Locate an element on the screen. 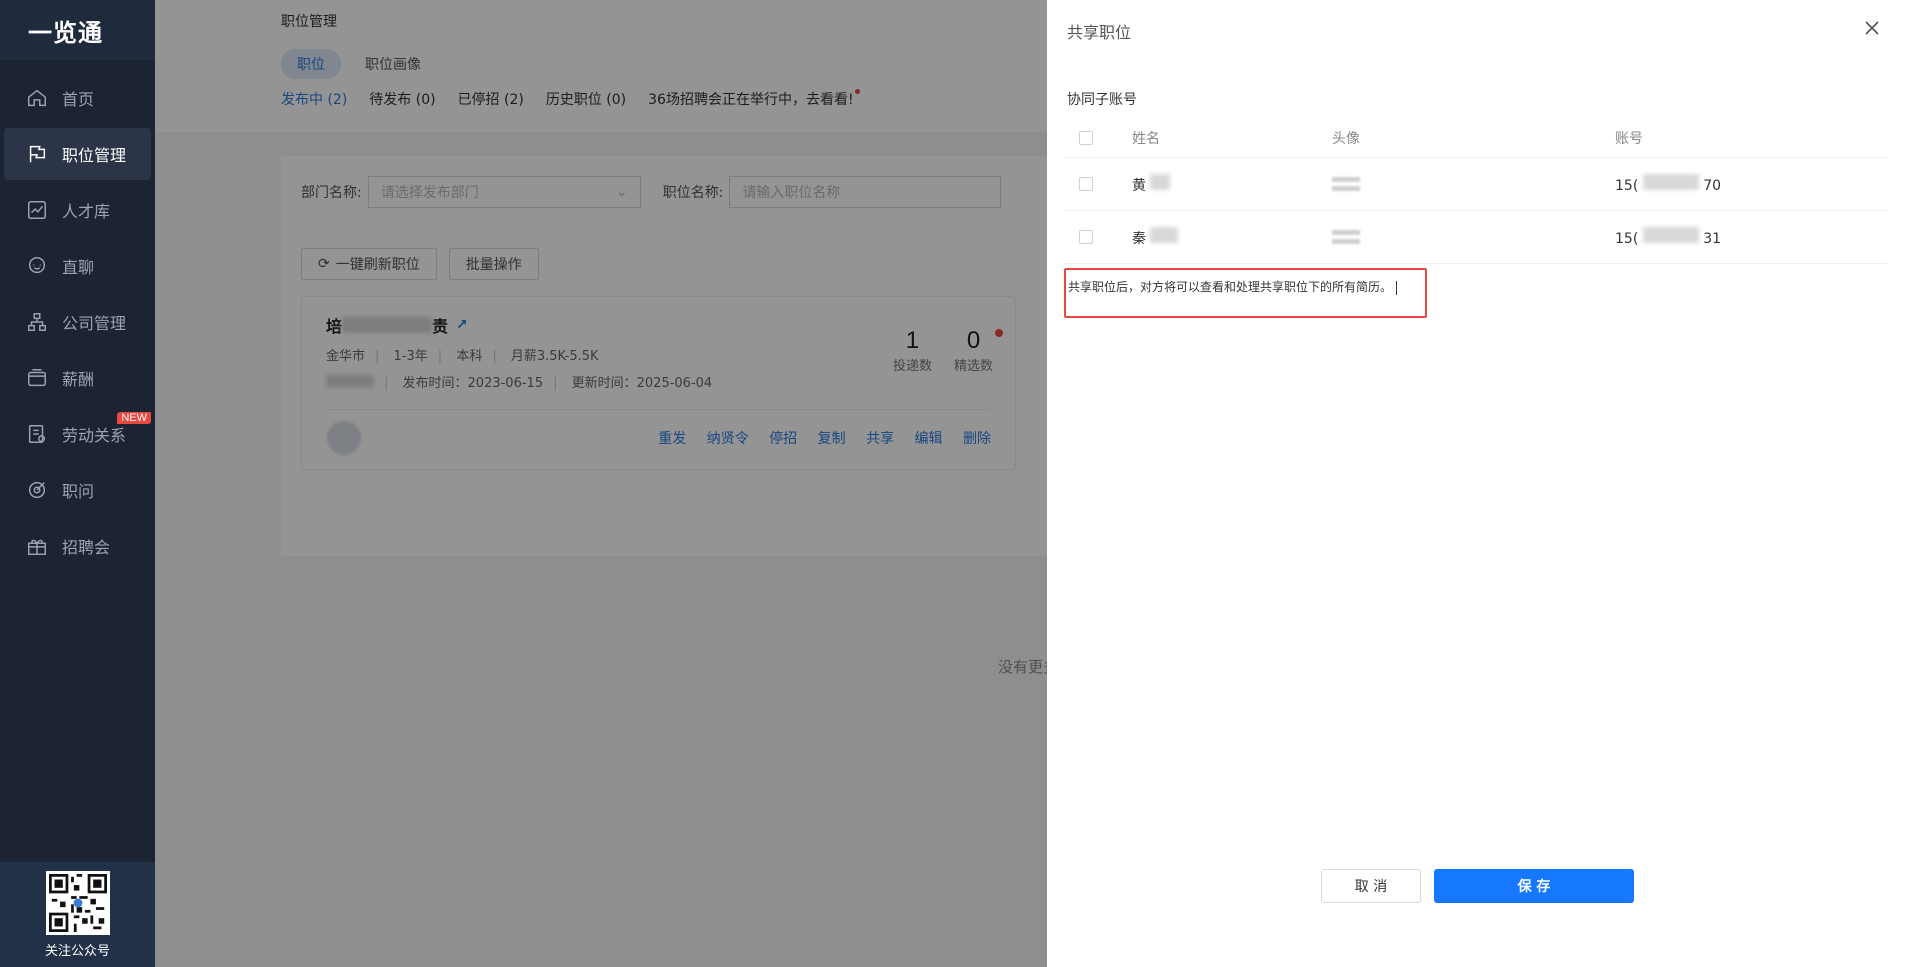 The height and width of the screenshot is (967, 1910). sidebar-item-jobfair: 招聘会 is located at coordinates (77, 546).